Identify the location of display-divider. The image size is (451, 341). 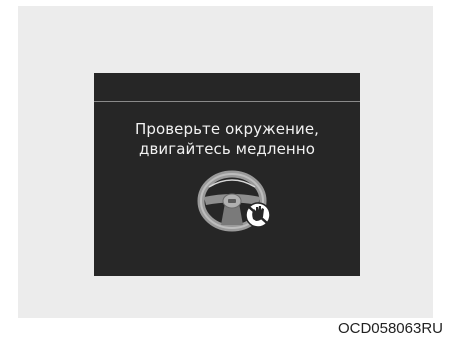
(227, 101).